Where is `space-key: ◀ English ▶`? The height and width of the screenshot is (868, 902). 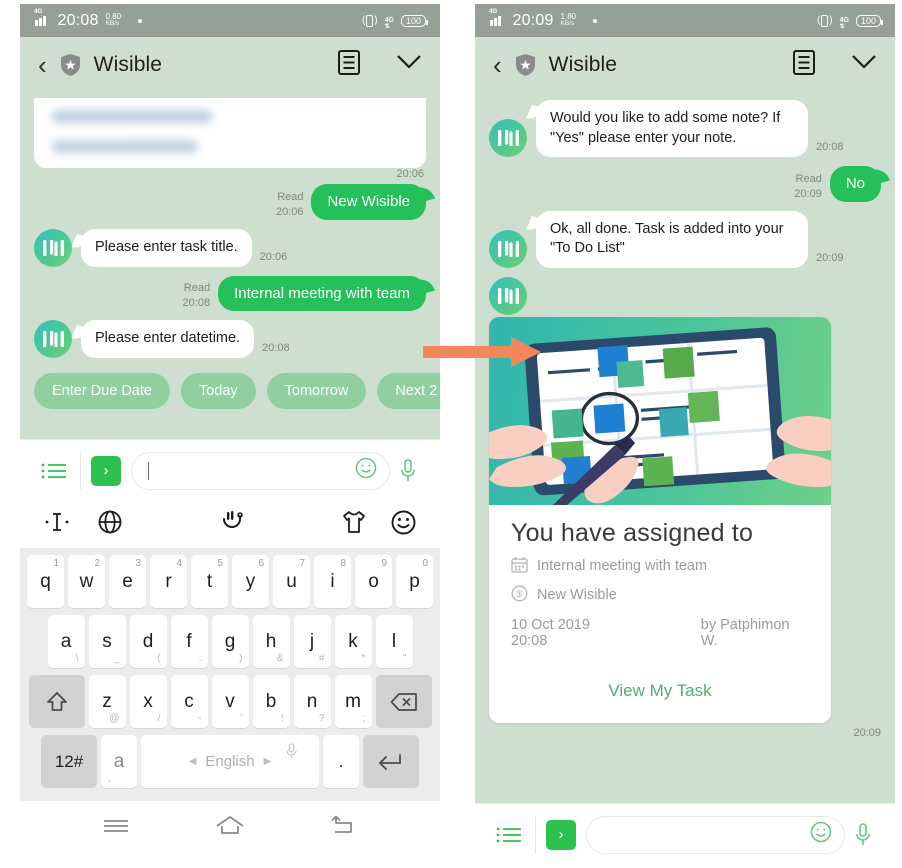 space-key: ◀ English ▶ is located at coordinates (230, 761).